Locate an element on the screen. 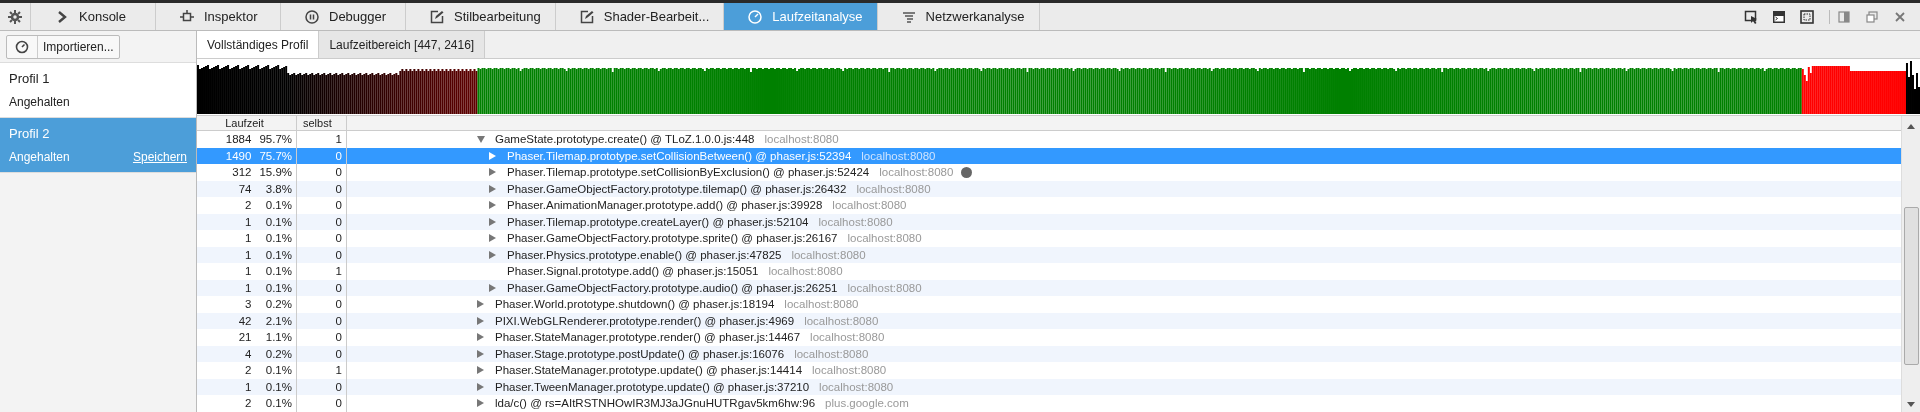  tree-row: 1 0.1% 0 Phaser.TweenManager.prototype.update() @ phaser.js:37210 localhost:8080 is located at coordinates (1049, 386).